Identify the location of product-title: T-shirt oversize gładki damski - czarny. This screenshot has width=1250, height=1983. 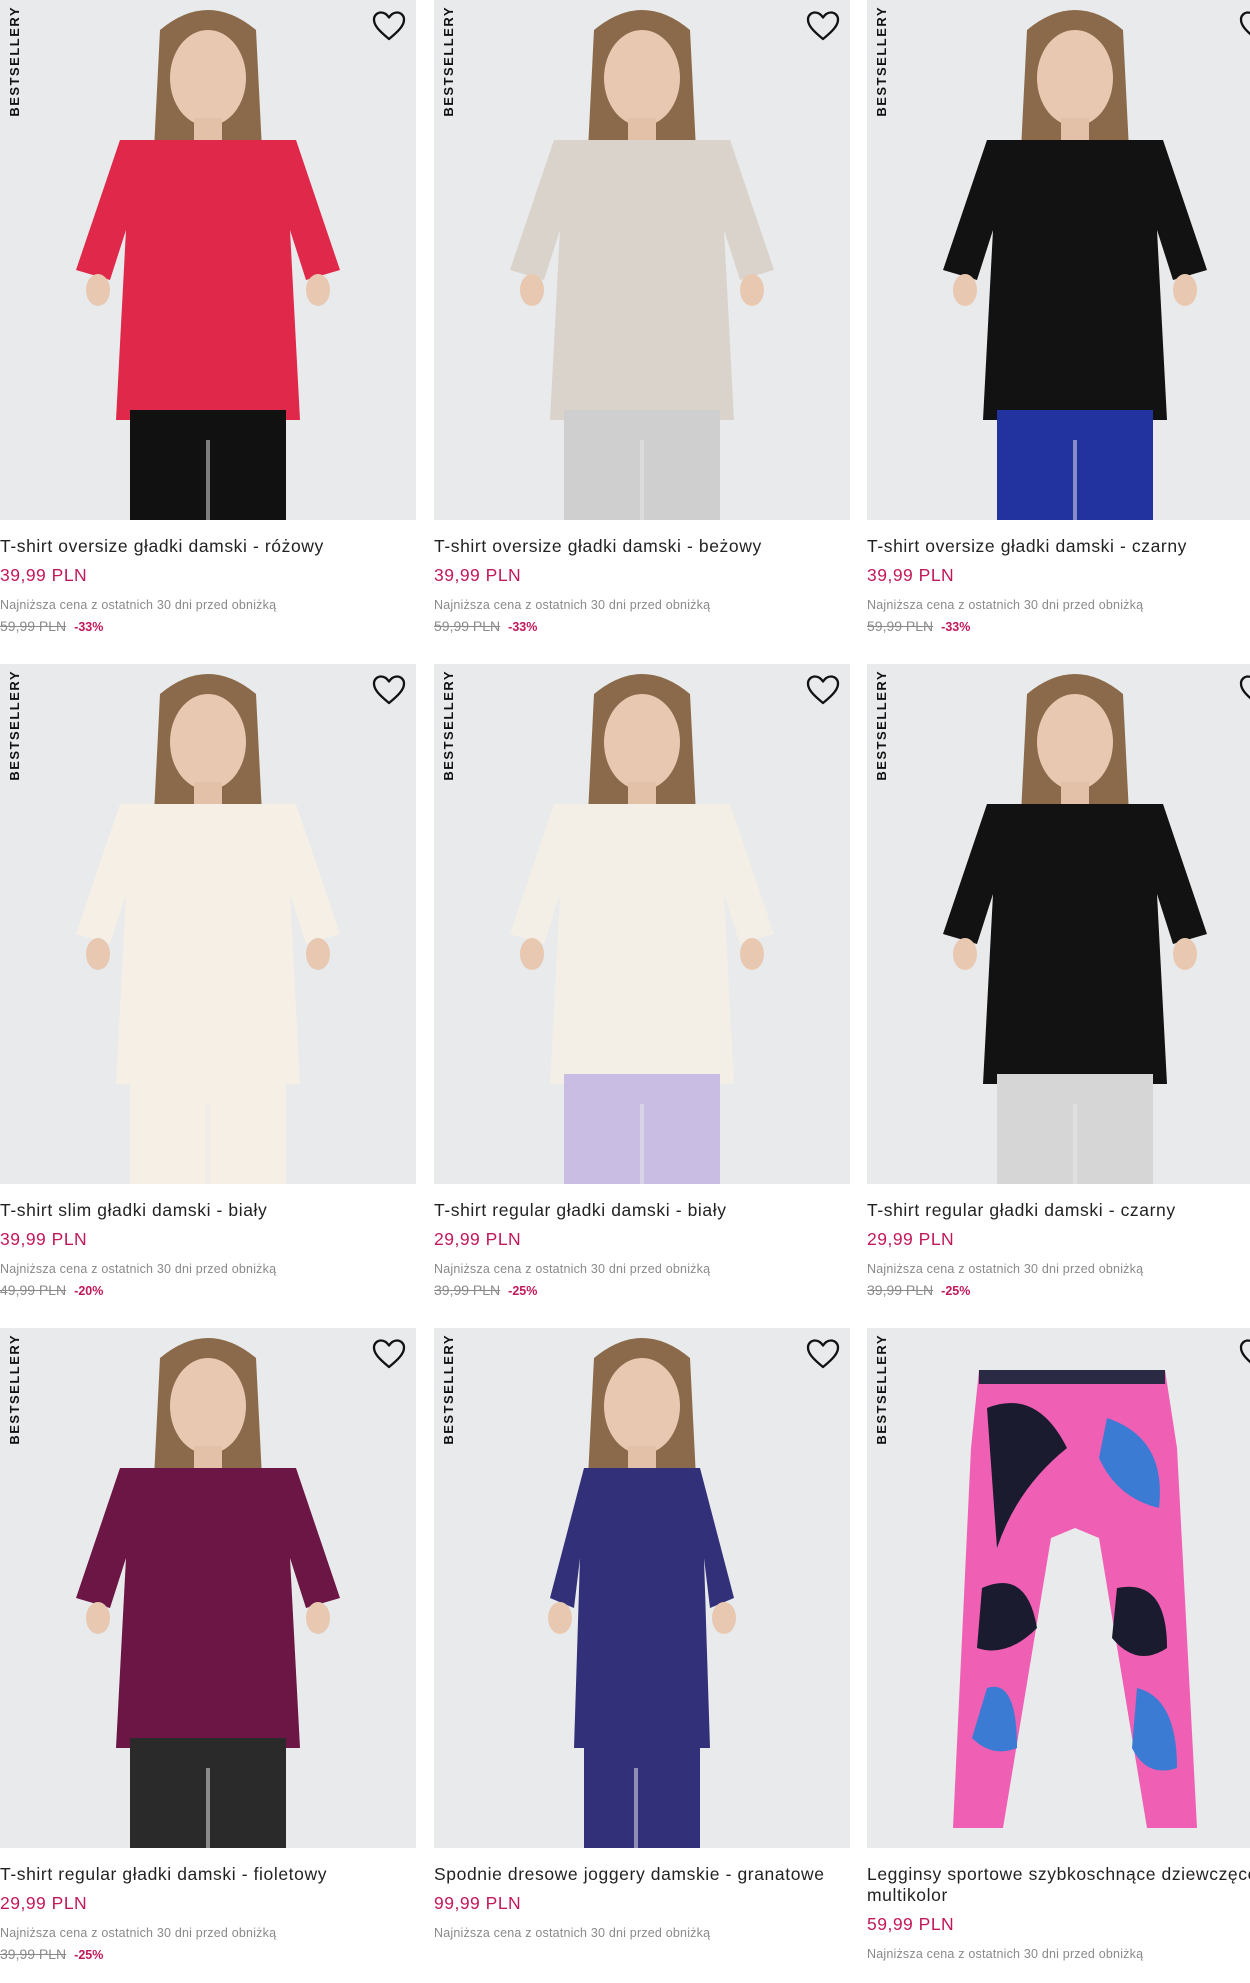
(1058, 546).